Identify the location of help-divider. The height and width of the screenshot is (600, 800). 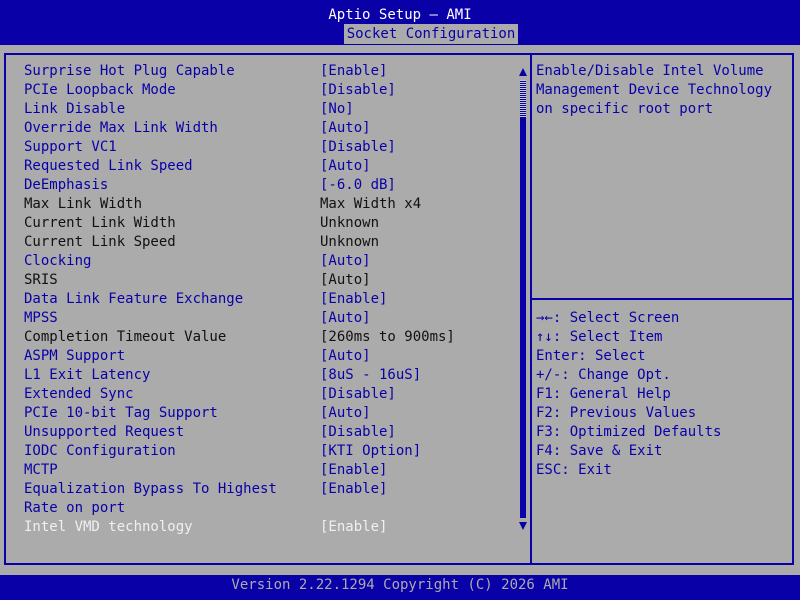
(663, 299).